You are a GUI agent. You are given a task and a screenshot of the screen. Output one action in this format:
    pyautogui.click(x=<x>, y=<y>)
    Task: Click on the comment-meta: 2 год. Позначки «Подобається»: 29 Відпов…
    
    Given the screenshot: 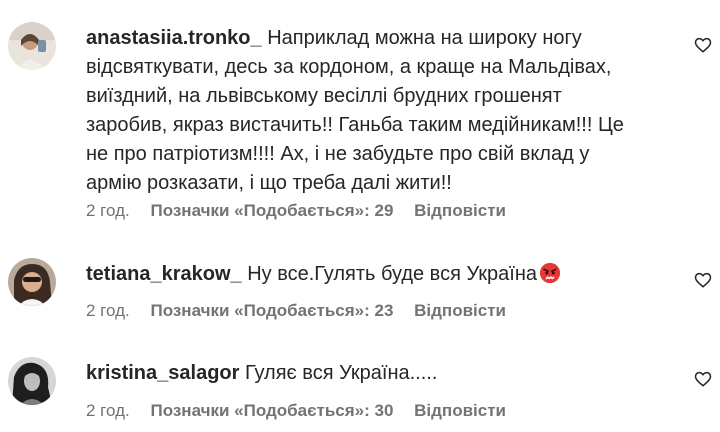 What is the action you would take?
    pyautogui.click(x=296, y=211)
    